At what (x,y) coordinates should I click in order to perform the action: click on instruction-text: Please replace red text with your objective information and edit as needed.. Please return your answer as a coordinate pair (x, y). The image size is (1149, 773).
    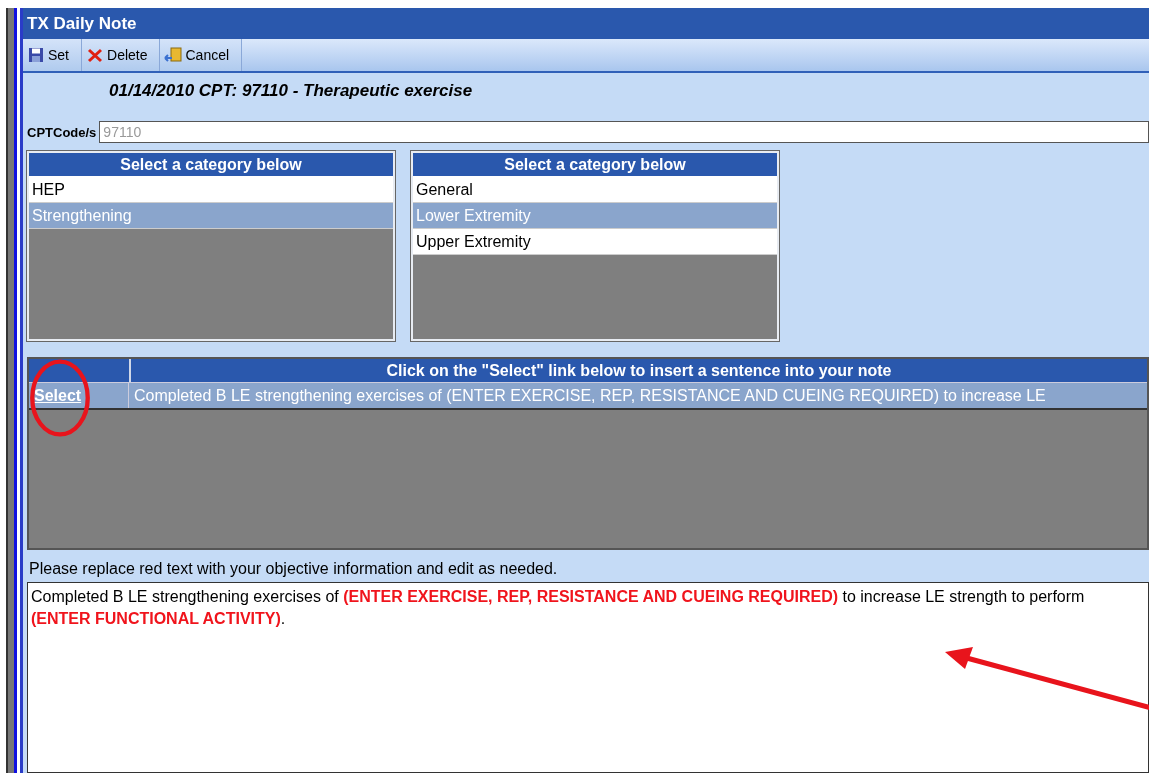
    Looking at the image, I should click on (293, 569).